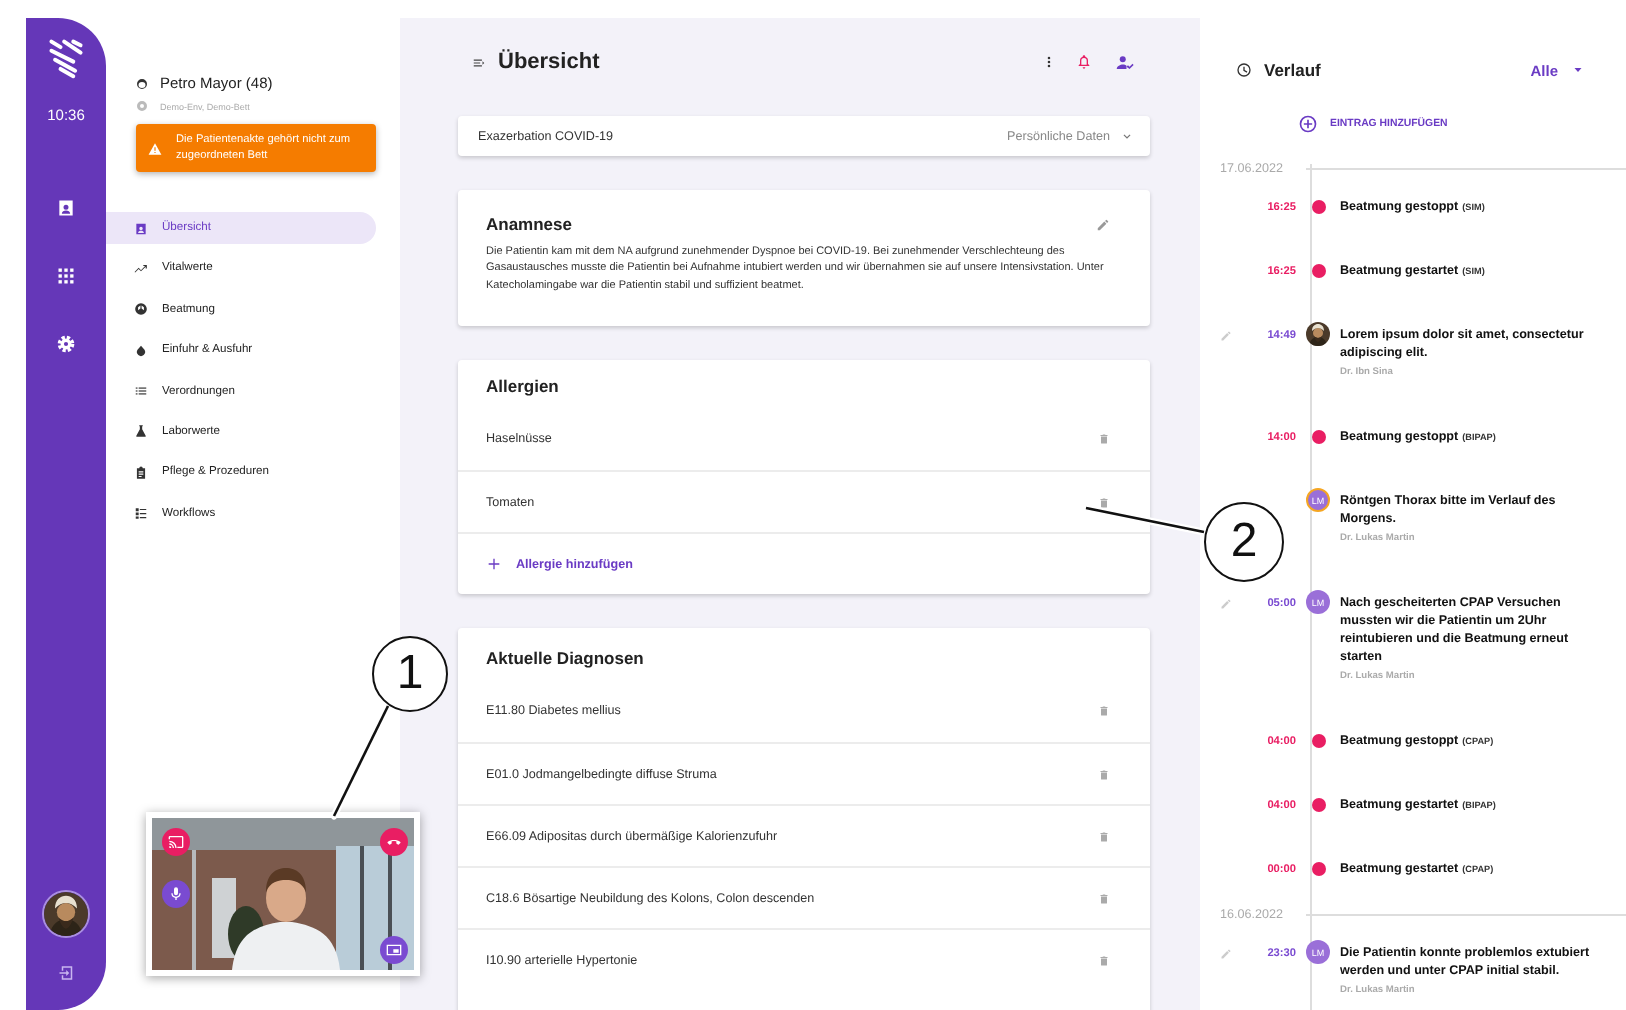  Describe the element at coordinates (66, 276) in the screenshot. I see `apps-grid-icon` at that location.